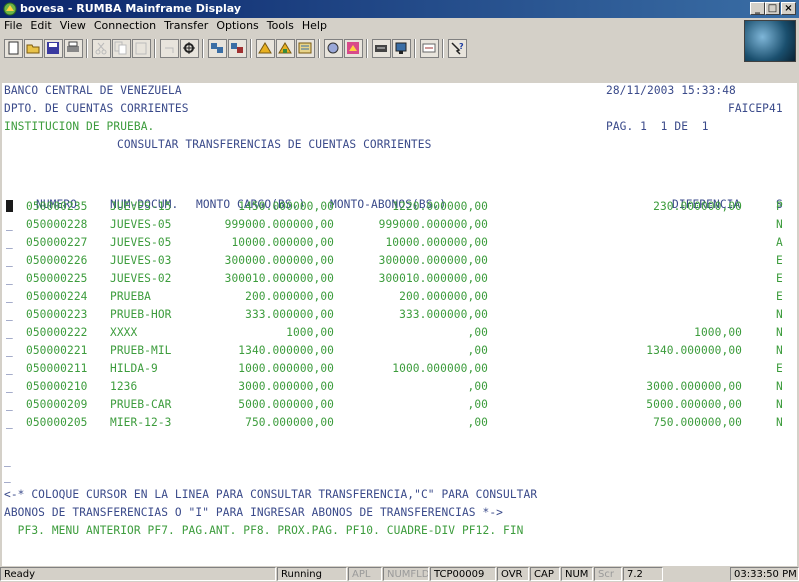 This screenshot has height=582, width=799. I want to click on cell-numero: 050000223, so click(57, 314).